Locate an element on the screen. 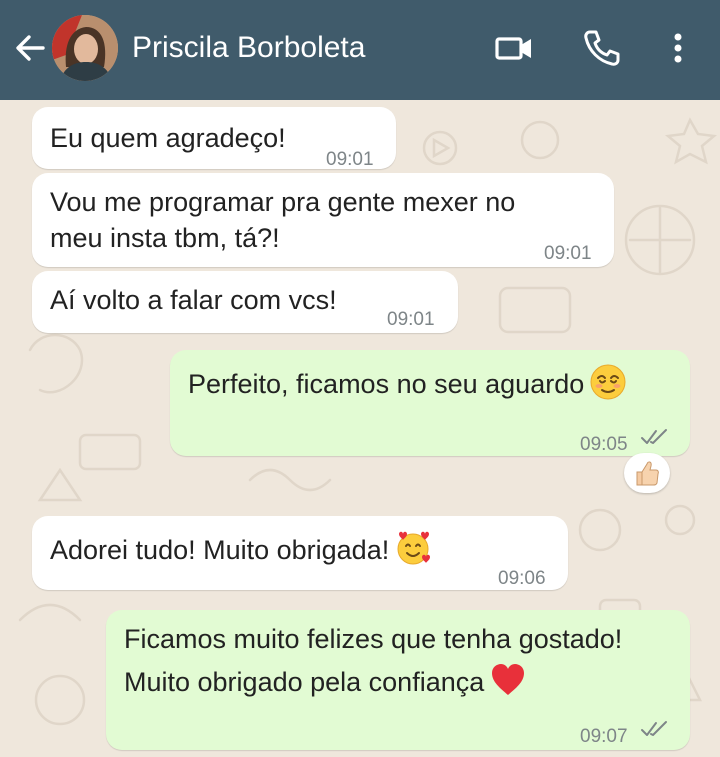 The height and width of the screenshot is (757, 720). phone-icon is located at coordinates (602, 48).